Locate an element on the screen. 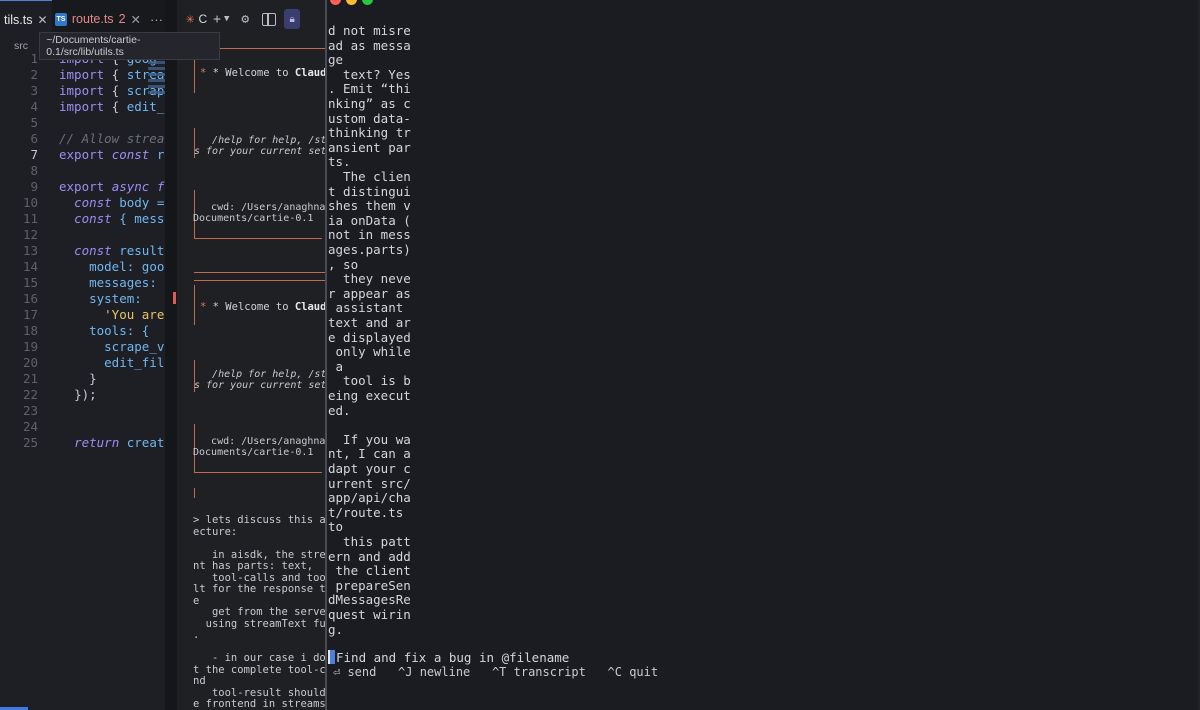  minimize-window-button is located at coordinates (351, 2).